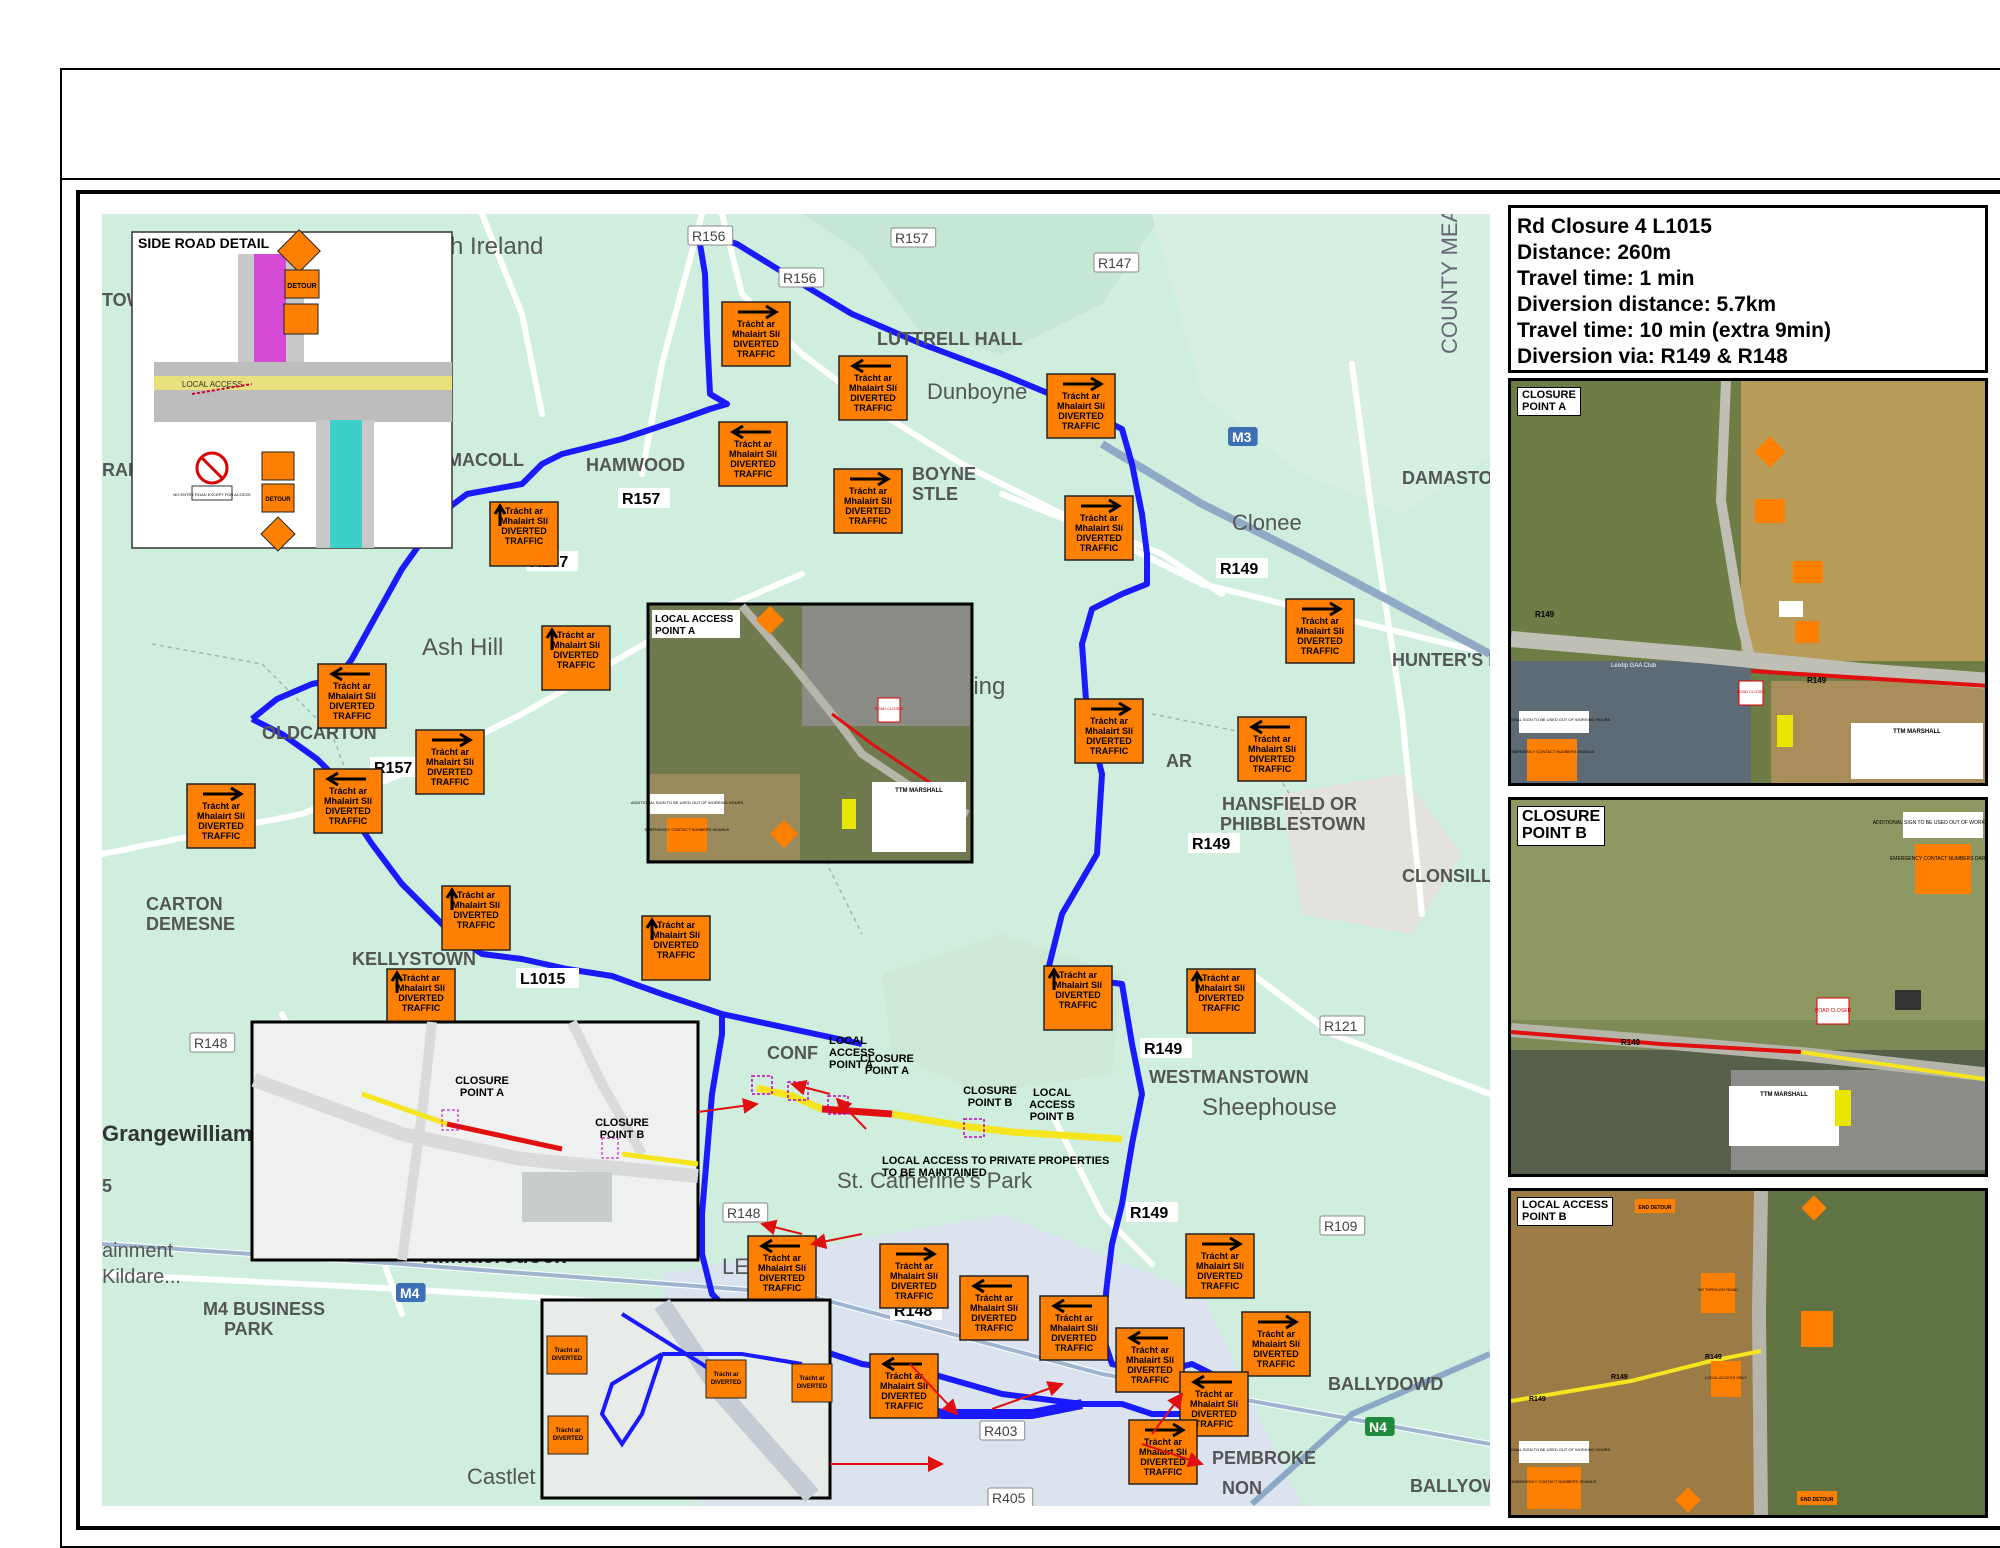 This screenshot has height=1548, width=2000. What do you see at coordinates (414, 959) in the screenshot?
I see `place-label: KELLYSTOWN` at bounding box center [414, 959].